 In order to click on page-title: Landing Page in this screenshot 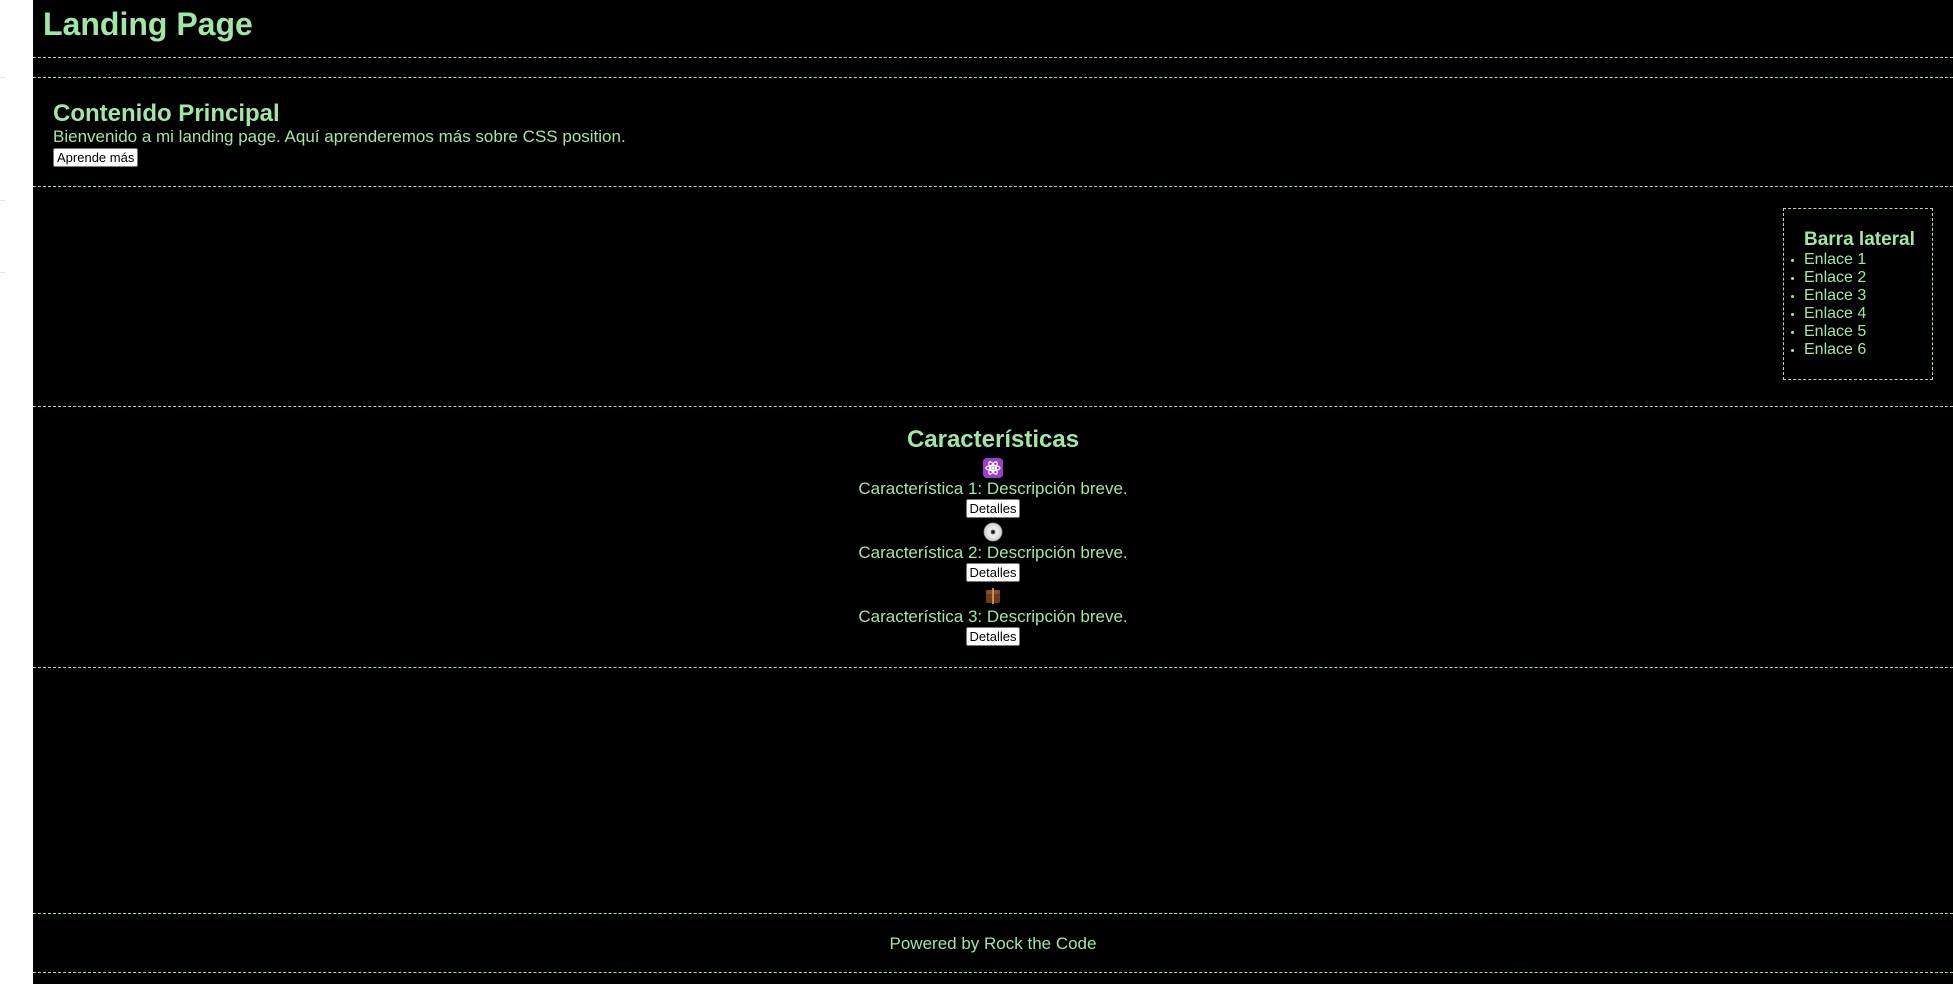, I will do `click(148, 24)`.